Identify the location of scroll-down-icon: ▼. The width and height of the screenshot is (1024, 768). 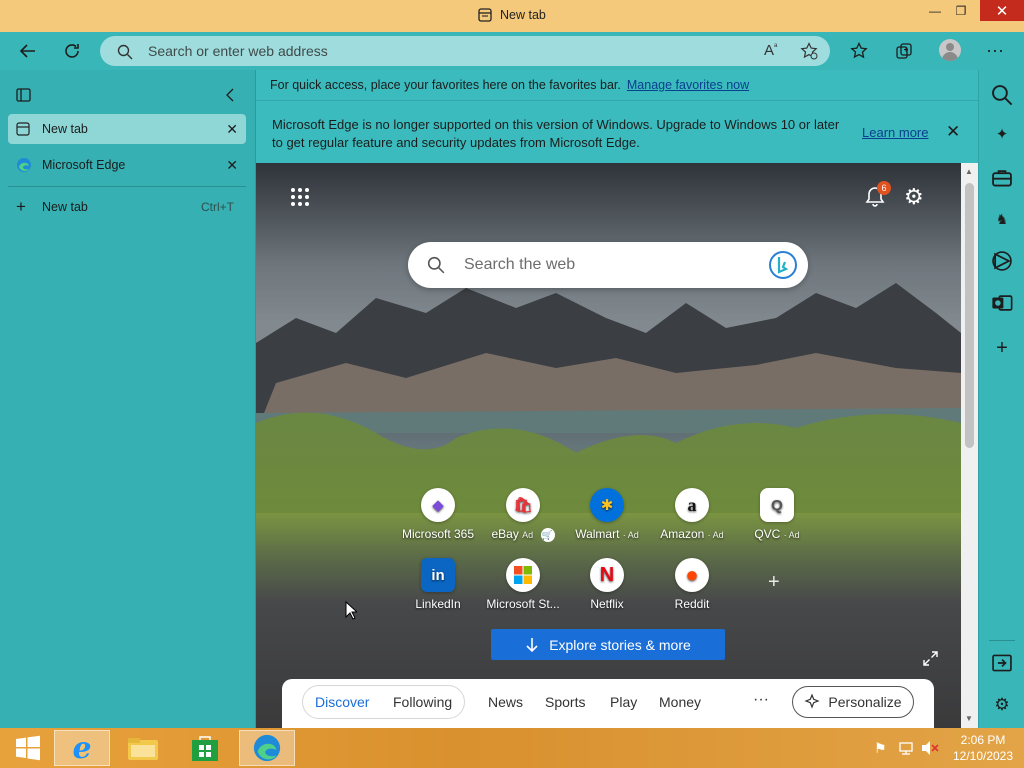
(969, 718).